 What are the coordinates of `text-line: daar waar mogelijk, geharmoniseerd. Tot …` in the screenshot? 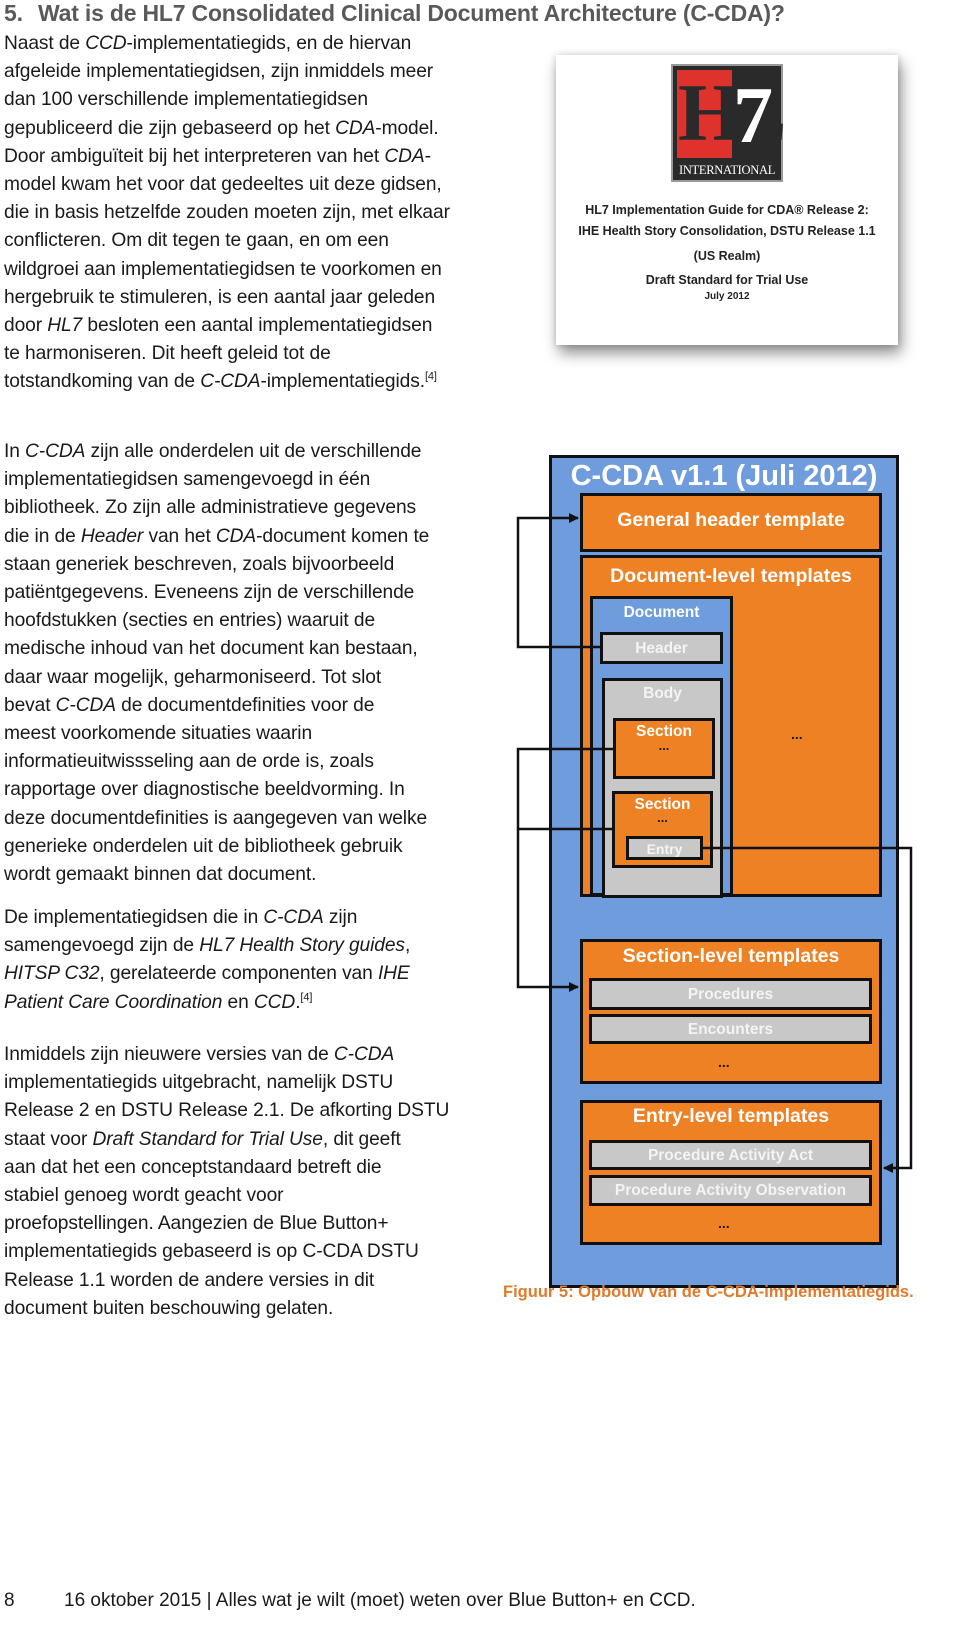 It's located at (193, 677).